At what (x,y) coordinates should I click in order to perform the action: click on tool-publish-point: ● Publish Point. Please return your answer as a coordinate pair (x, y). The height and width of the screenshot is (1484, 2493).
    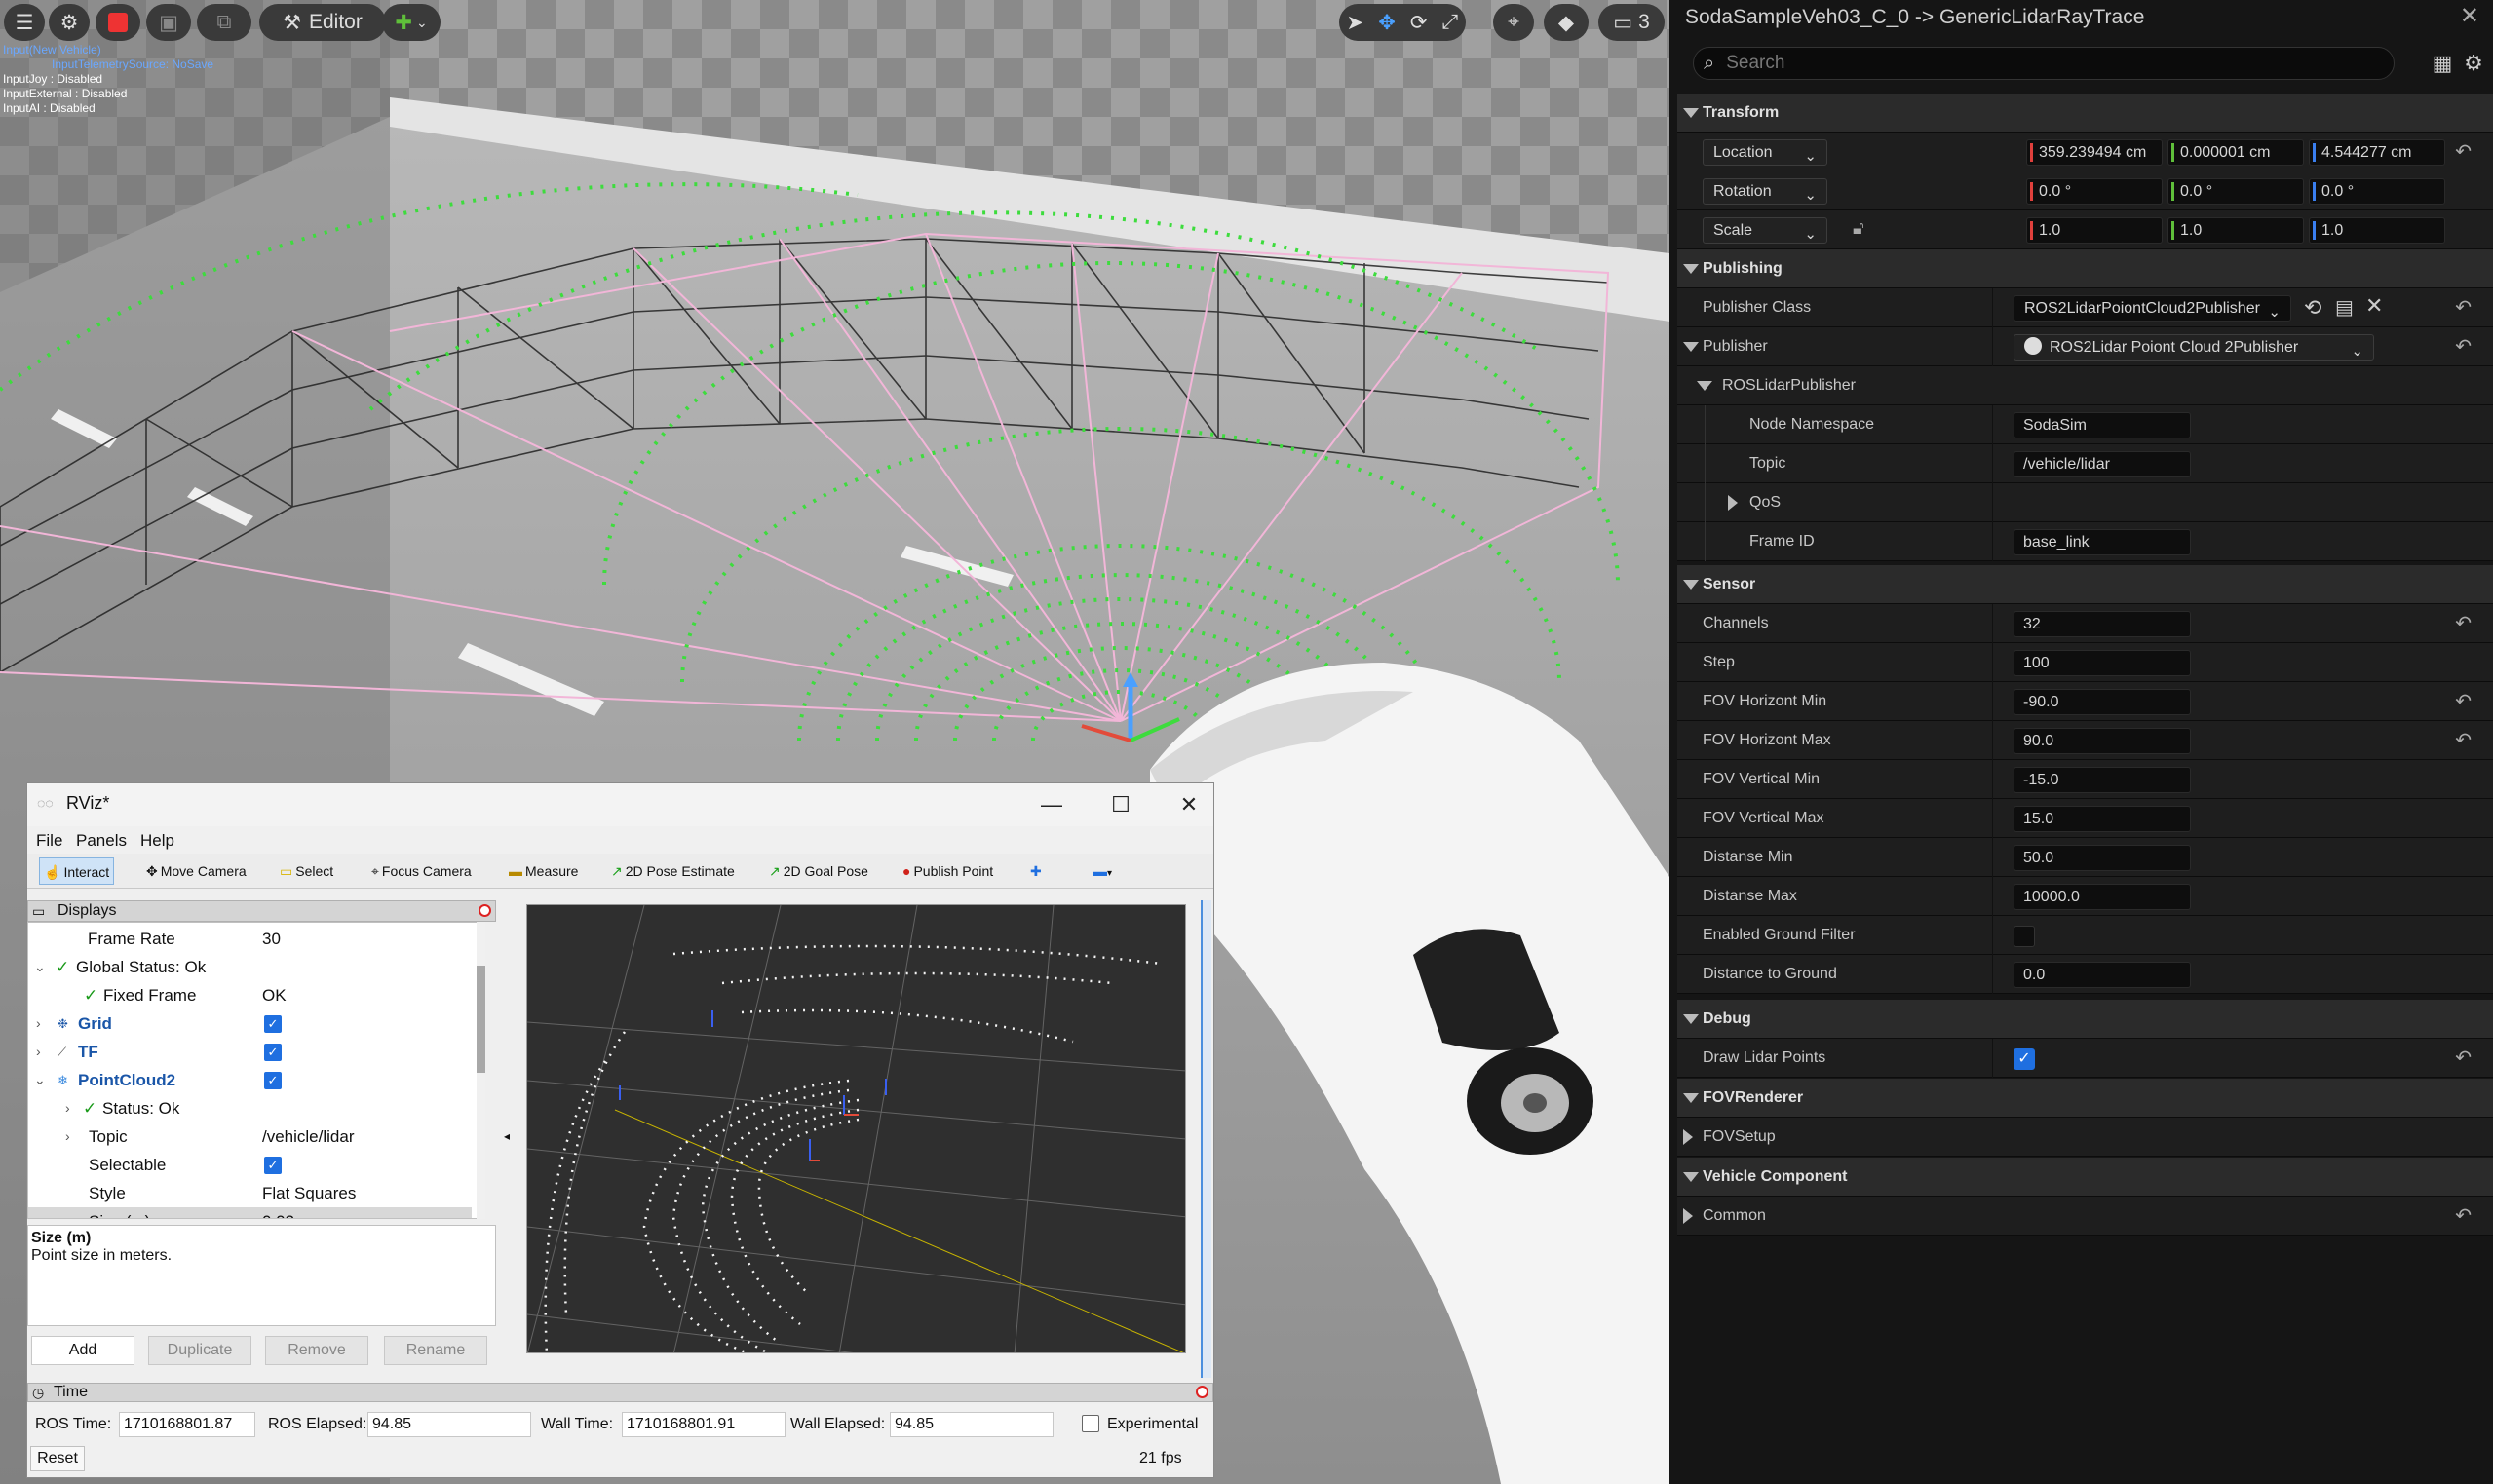
    Looking at the image, I should click on (948, 871).